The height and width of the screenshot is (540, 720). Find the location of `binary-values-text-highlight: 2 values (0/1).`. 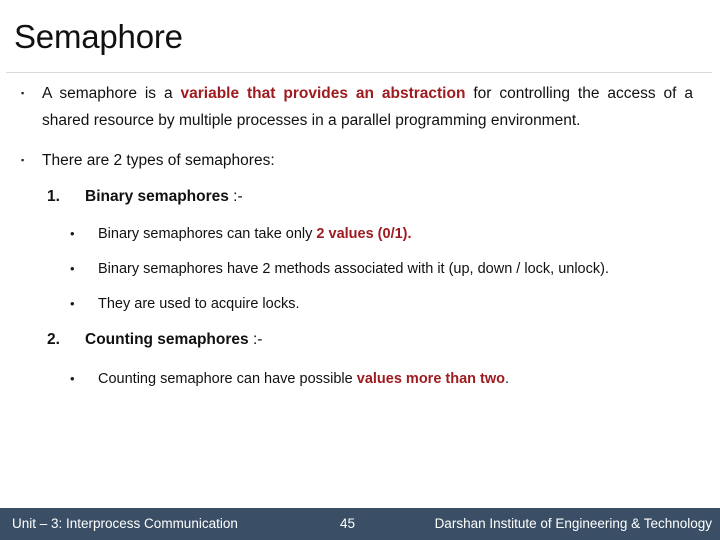

binary-values-text-highlight: 2 values (0/1). is located at coordinates (364, 234).